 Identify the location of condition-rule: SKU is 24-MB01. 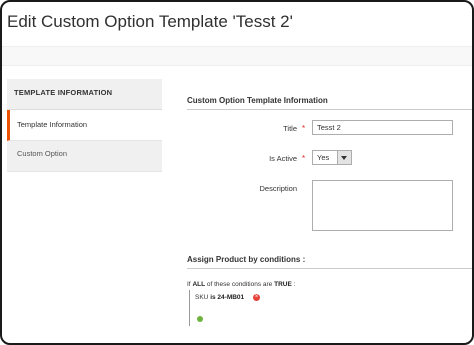
(219, 297).